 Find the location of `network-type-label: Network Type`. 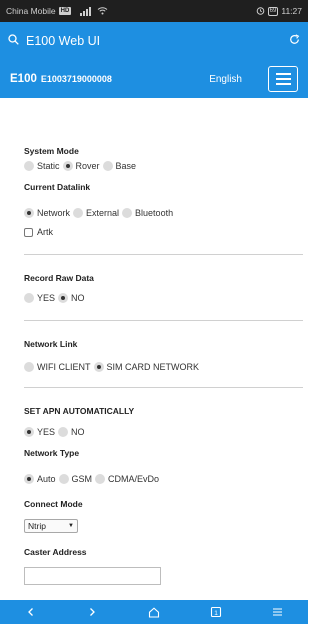

network-type-label: Network Type is located at coordinates (52, 453).